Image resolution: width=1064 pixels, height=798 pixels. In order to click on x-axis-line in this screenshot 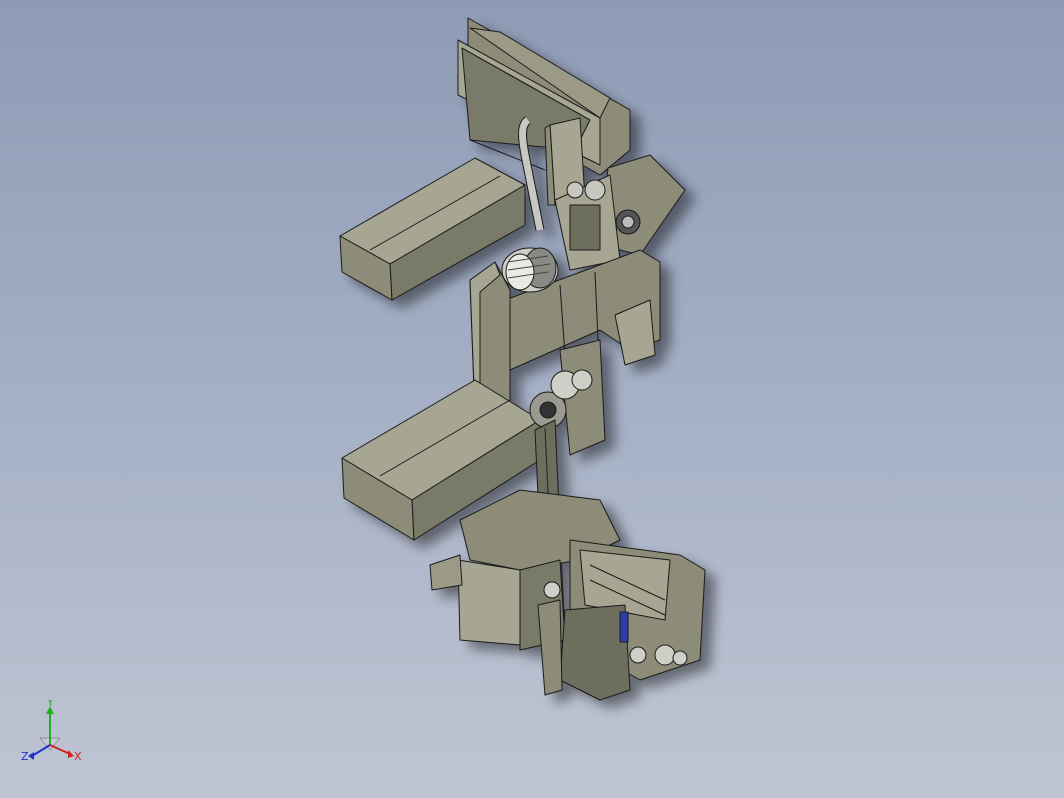, I will do `click(60, 749)`.